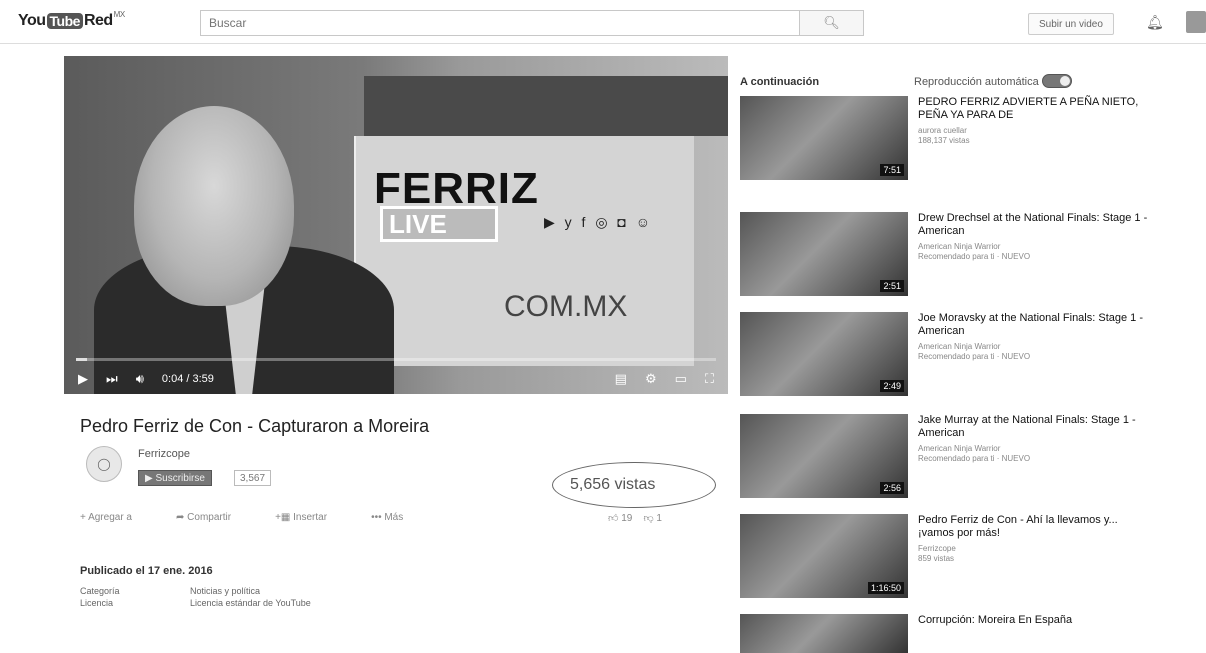 This screenshot has width=1206, height=653. What do you see at coordinates (566, 306) in the screenshot?
I see `overlay-url: COM.MX` at bounding box center [566, 306].